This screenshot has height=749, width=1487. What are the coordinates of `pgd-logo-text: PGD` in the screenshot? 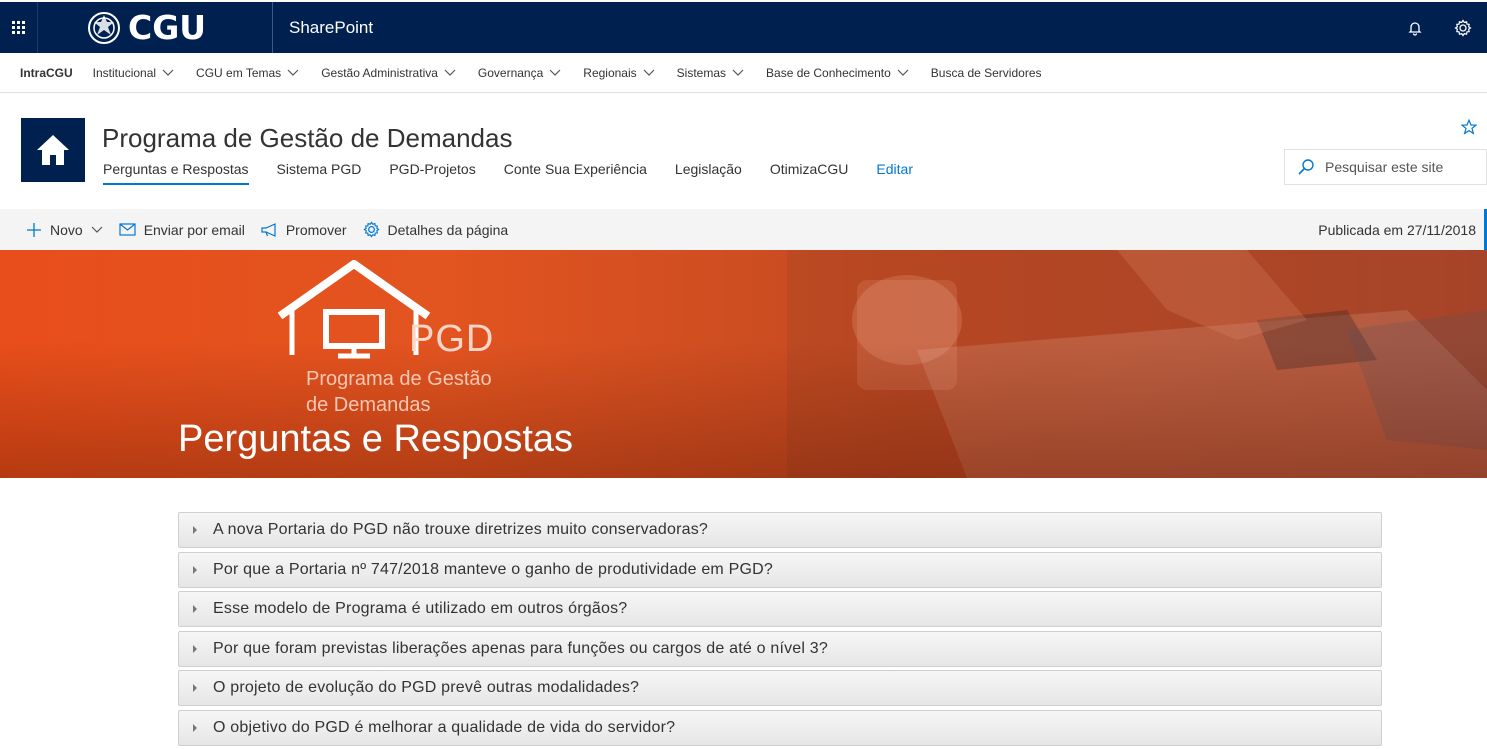 It's located at (452, 339).